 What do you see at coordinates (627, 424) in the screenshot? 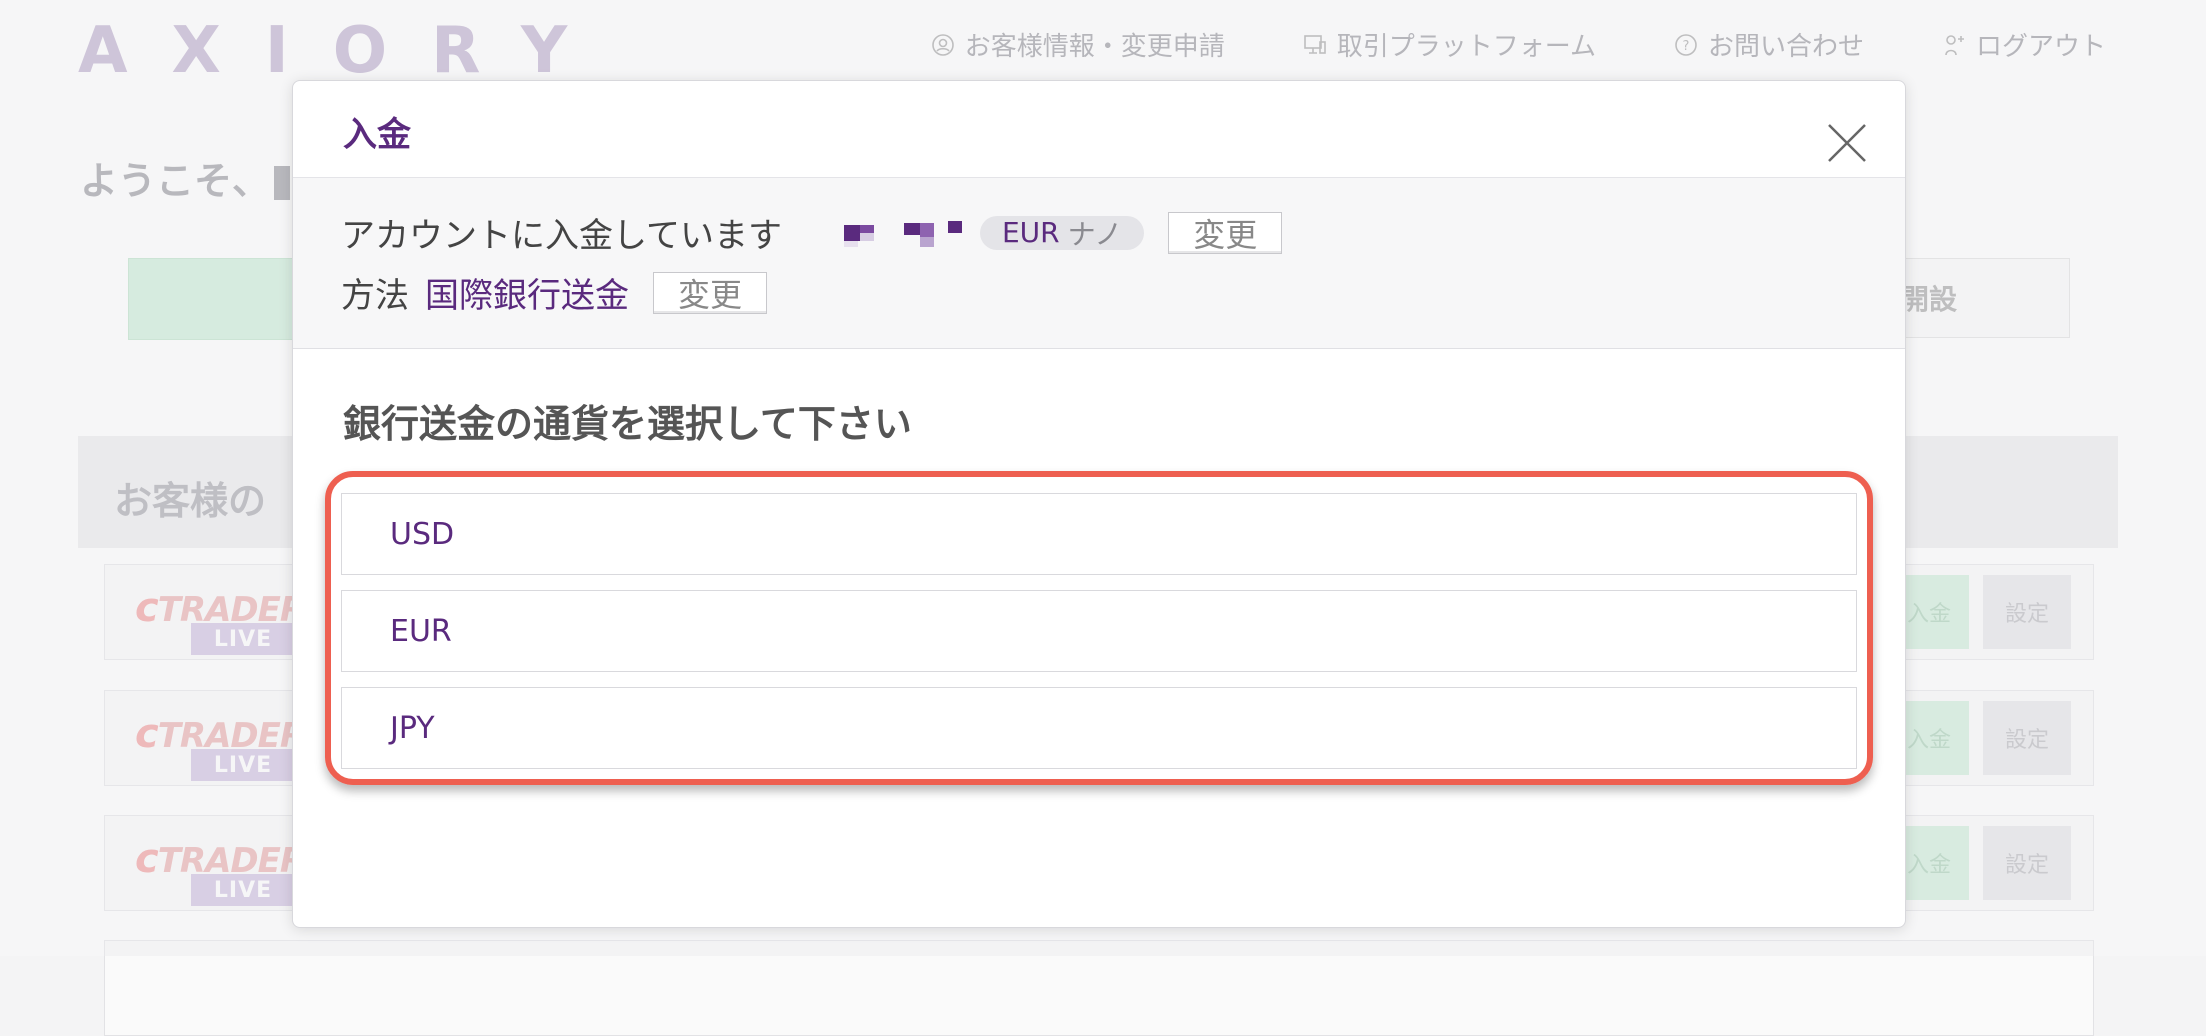
I see `currency-select-title: 銀行送金の通貨を選択して下さい` at bounding box center [627, 424].